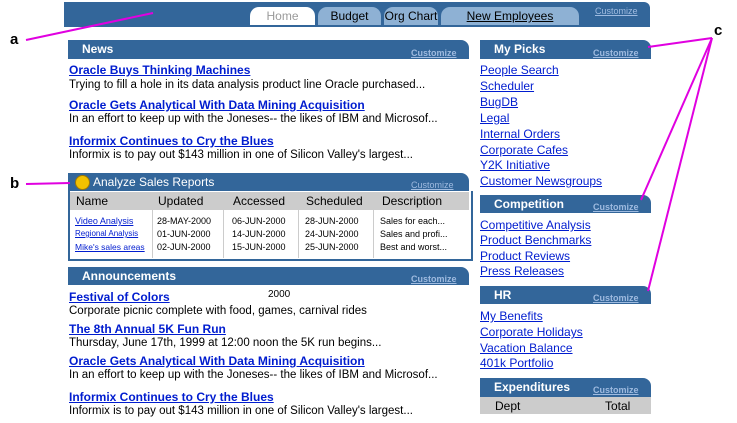  Describe the element at coordinates (15, 183) in the screenshot. I see `callout-label-b: b` at that location.